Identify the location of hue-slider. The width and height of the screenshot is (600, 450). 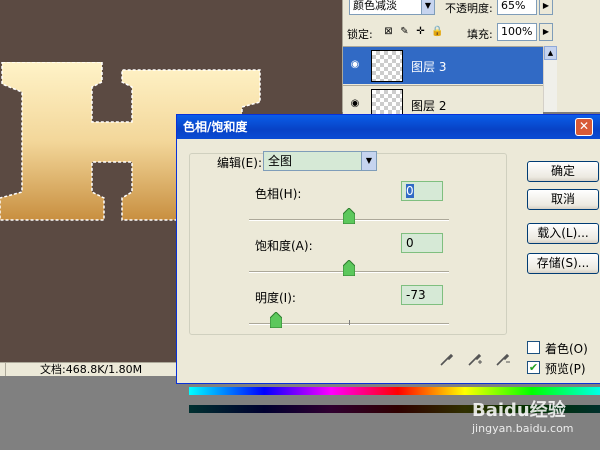
(349, 216).